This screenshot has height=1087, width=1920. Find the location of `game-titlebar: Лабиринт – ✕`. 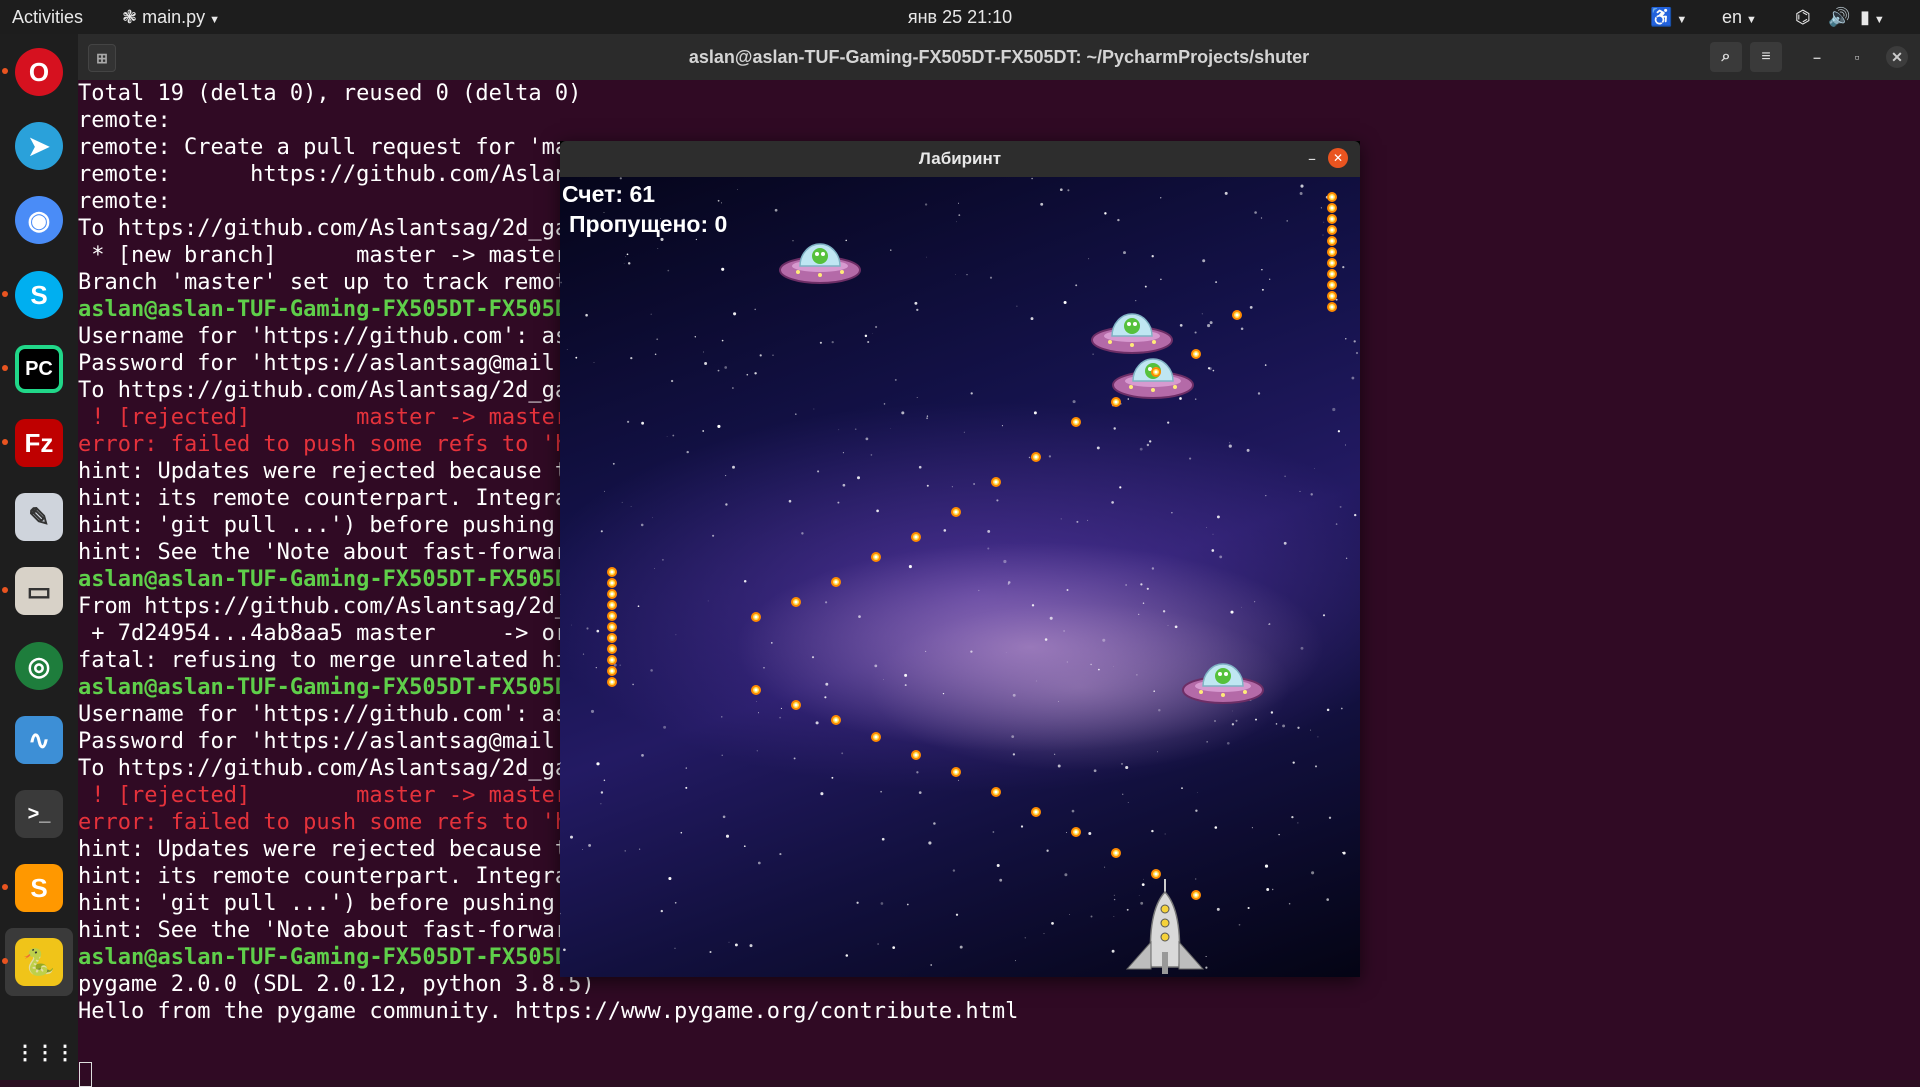

game-titlebar: Лабиринт – ✕ is located at coordinates (960, 159).